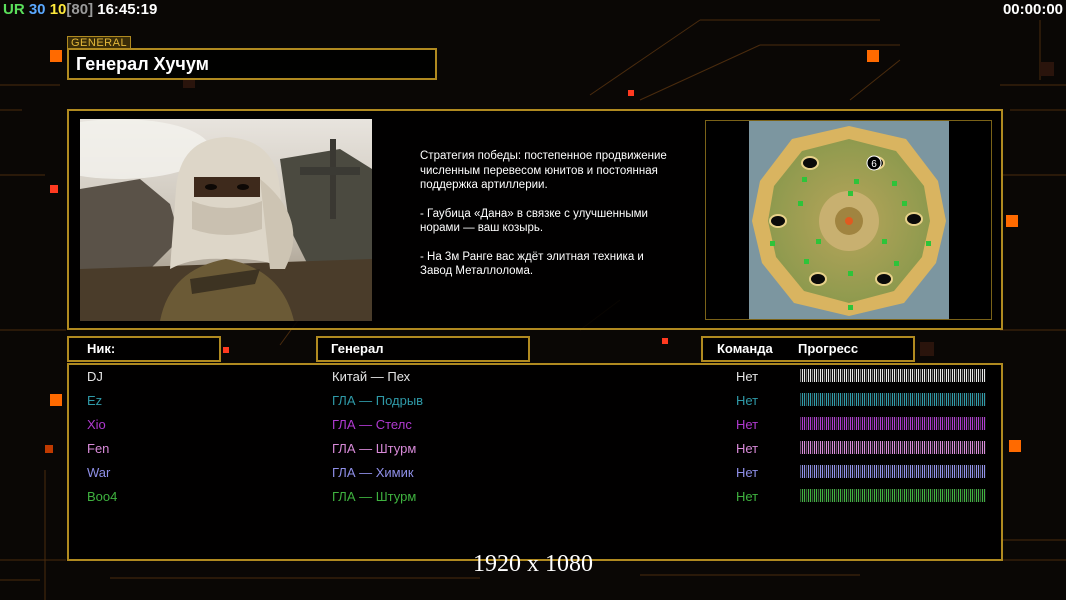  Describe the element at coordinates (99, 472) in the screenshot. I see `player-nick: War` at that location.